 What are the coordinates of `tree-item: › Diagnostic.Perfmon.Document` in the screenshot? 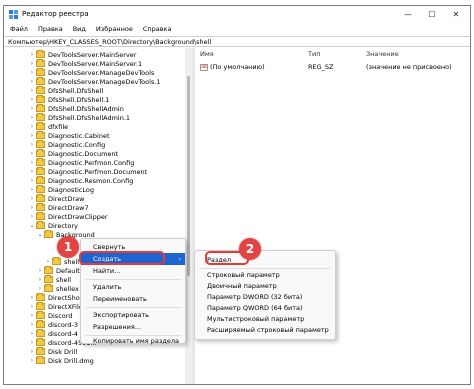 It's located at (87, 171).